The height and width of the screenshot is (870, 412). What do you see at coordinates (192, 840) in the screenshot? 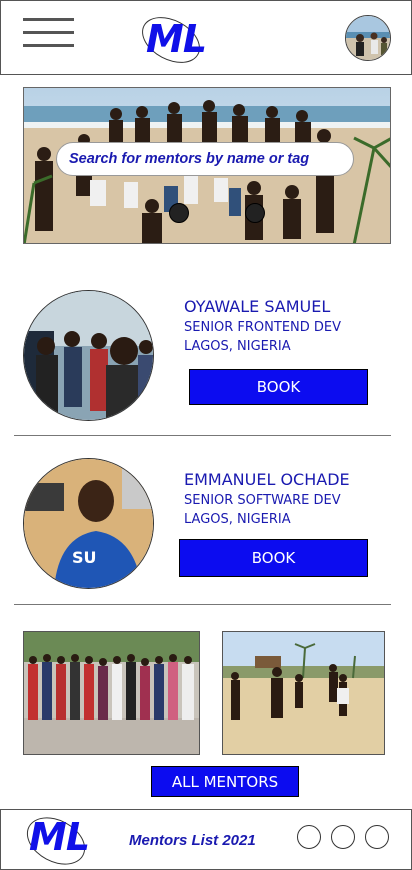
I see `footer-title: Mentors List 2021` at bounding box center [192, 840].